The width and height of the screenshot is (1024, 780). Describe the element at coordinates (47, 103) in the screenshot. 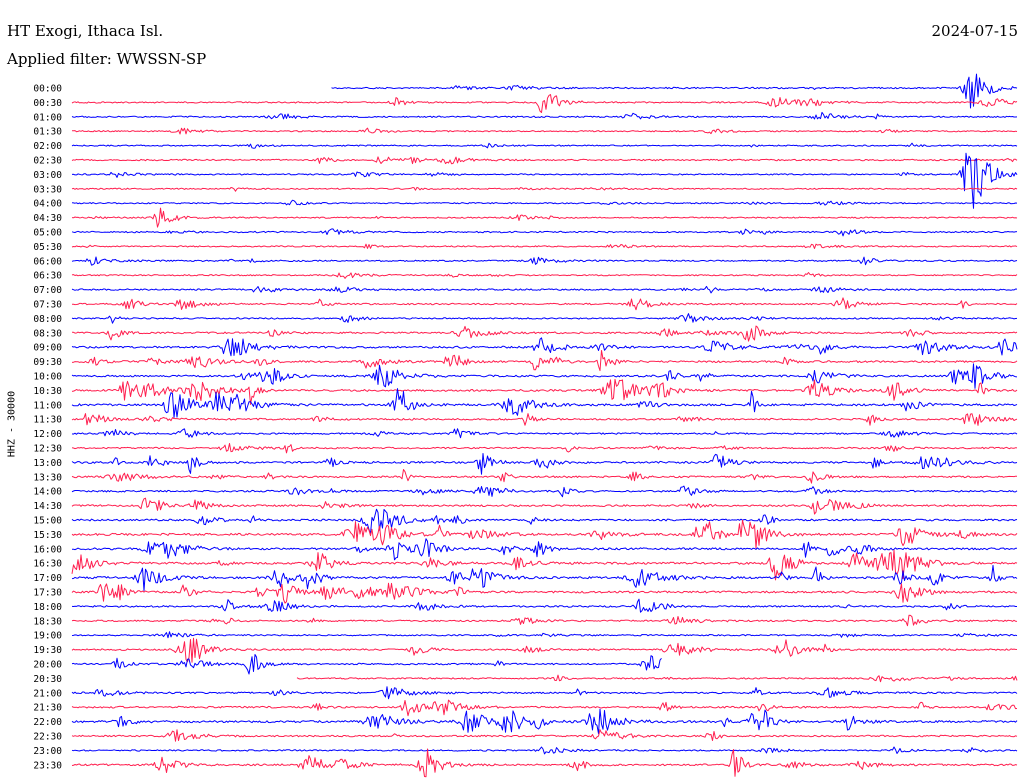

I see `time-label: 00:30` at that location.